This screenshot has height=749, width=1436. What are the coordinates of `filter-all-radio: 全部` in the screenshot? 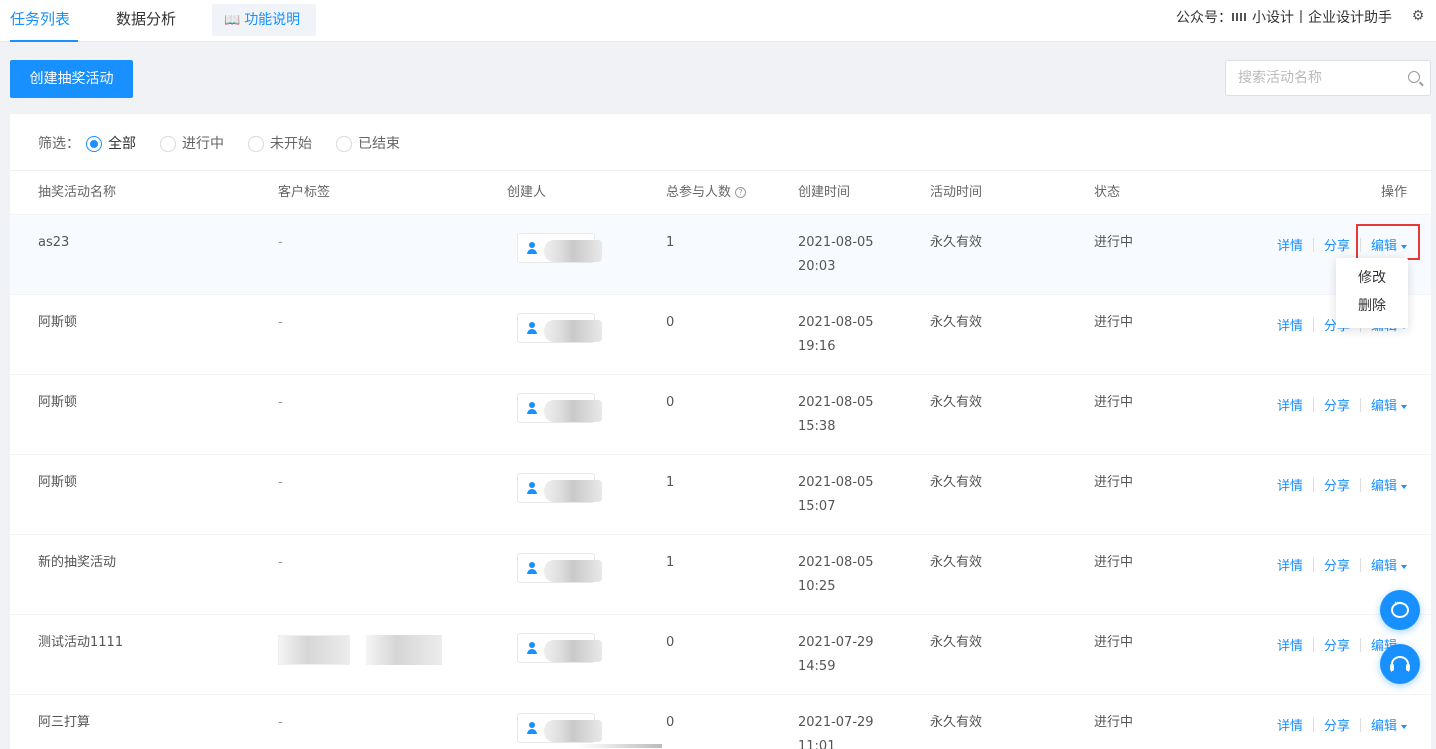 It's located at (111, 144).